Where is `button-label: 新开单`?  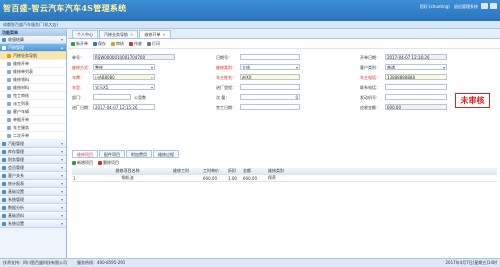 button-label: 新开单 is located at coordinates (82, 43).